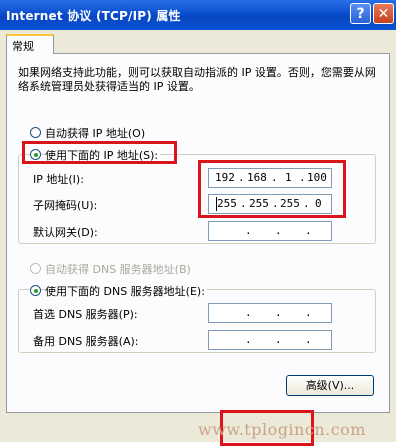 Image resolution: width=396 pixels, height=446 pixels. What do you see at coordinates (35, 268) in the screenshot?
I see `dns-auto-radio` at bounding box center [35, 268].